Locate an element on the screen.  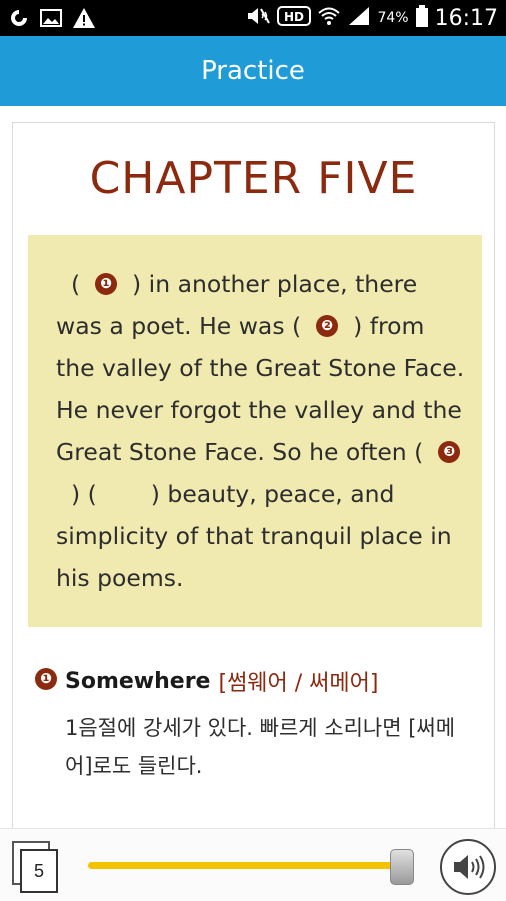
svg-text: HD is located at coordinates (294, 17).